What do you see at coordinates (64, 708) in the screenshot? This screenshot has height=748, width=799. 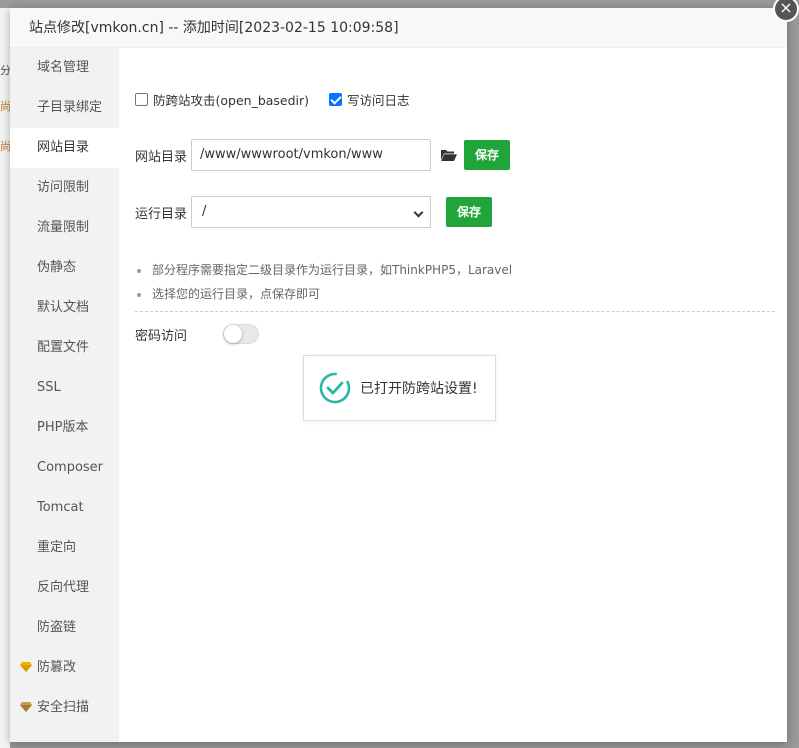 I see `sidebar-item-security-scan: 安全扫描` at bounding box center [64, 708].